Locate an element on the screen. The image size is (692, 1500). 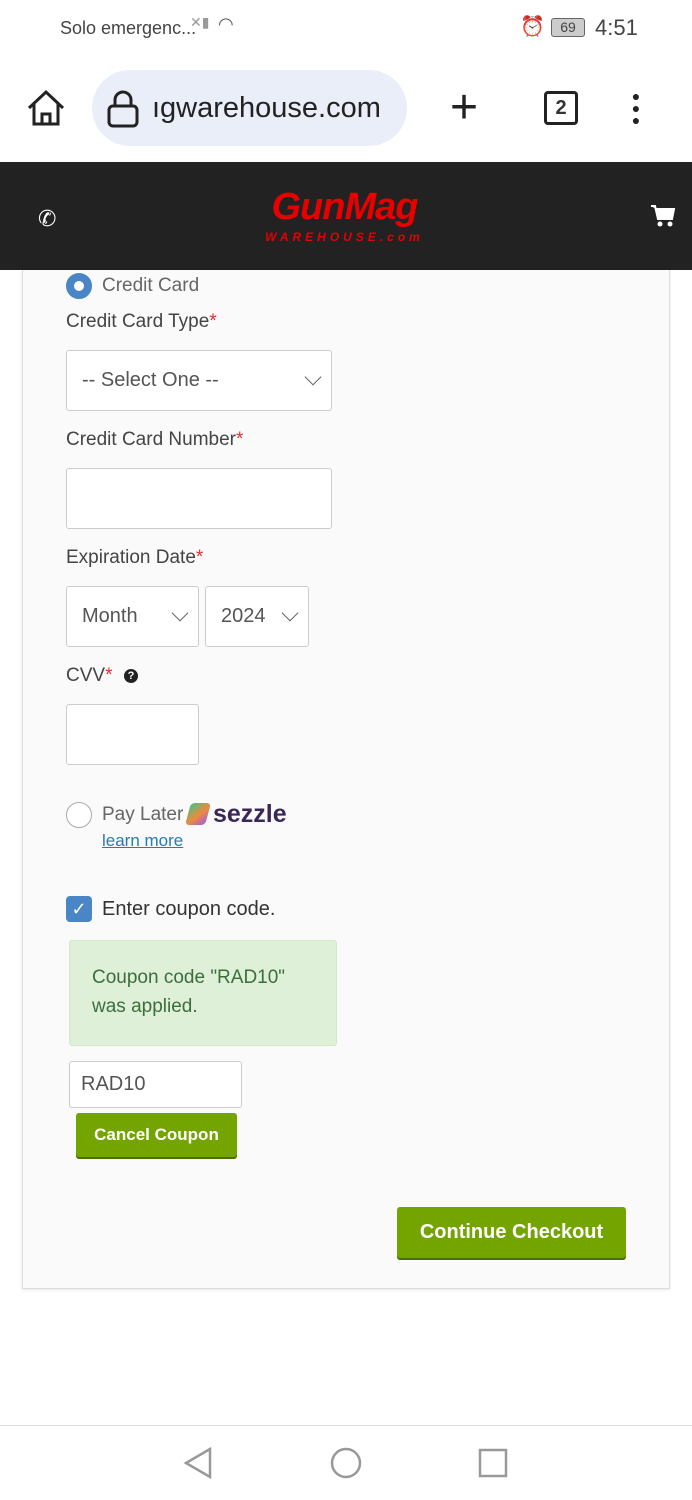
coupon-input: RAD10 is located at coordinates (155, 1084).